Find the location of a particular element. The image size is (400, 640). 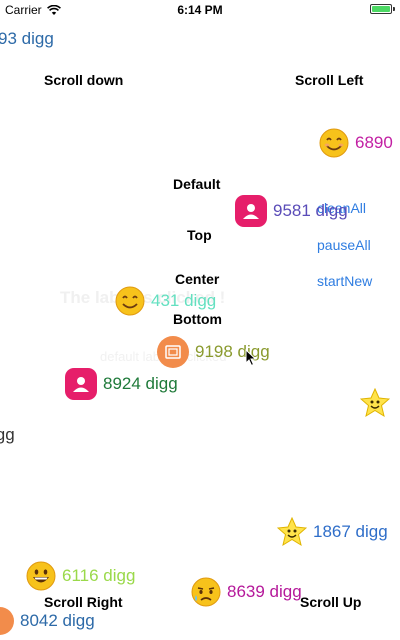

danmaku-item: 1867 digg is located at coordinates (332, 532).